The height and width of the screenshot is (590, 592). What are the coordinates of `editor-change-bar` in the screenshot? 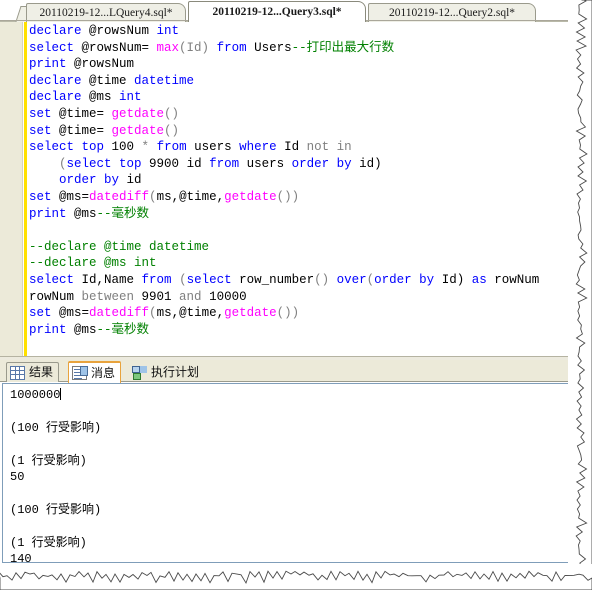 It's located at (25, 189).